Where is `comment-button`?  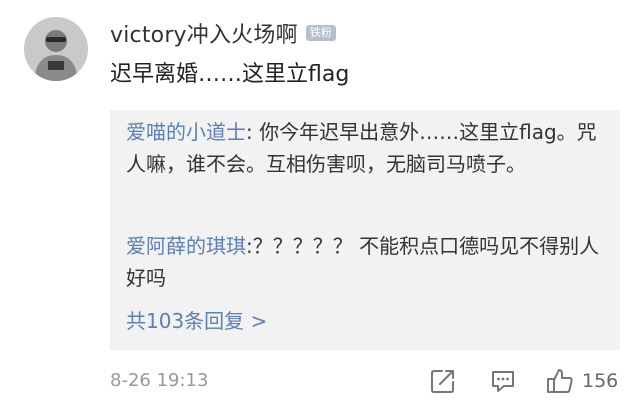
comment-button is located at coordinates (503, 381).